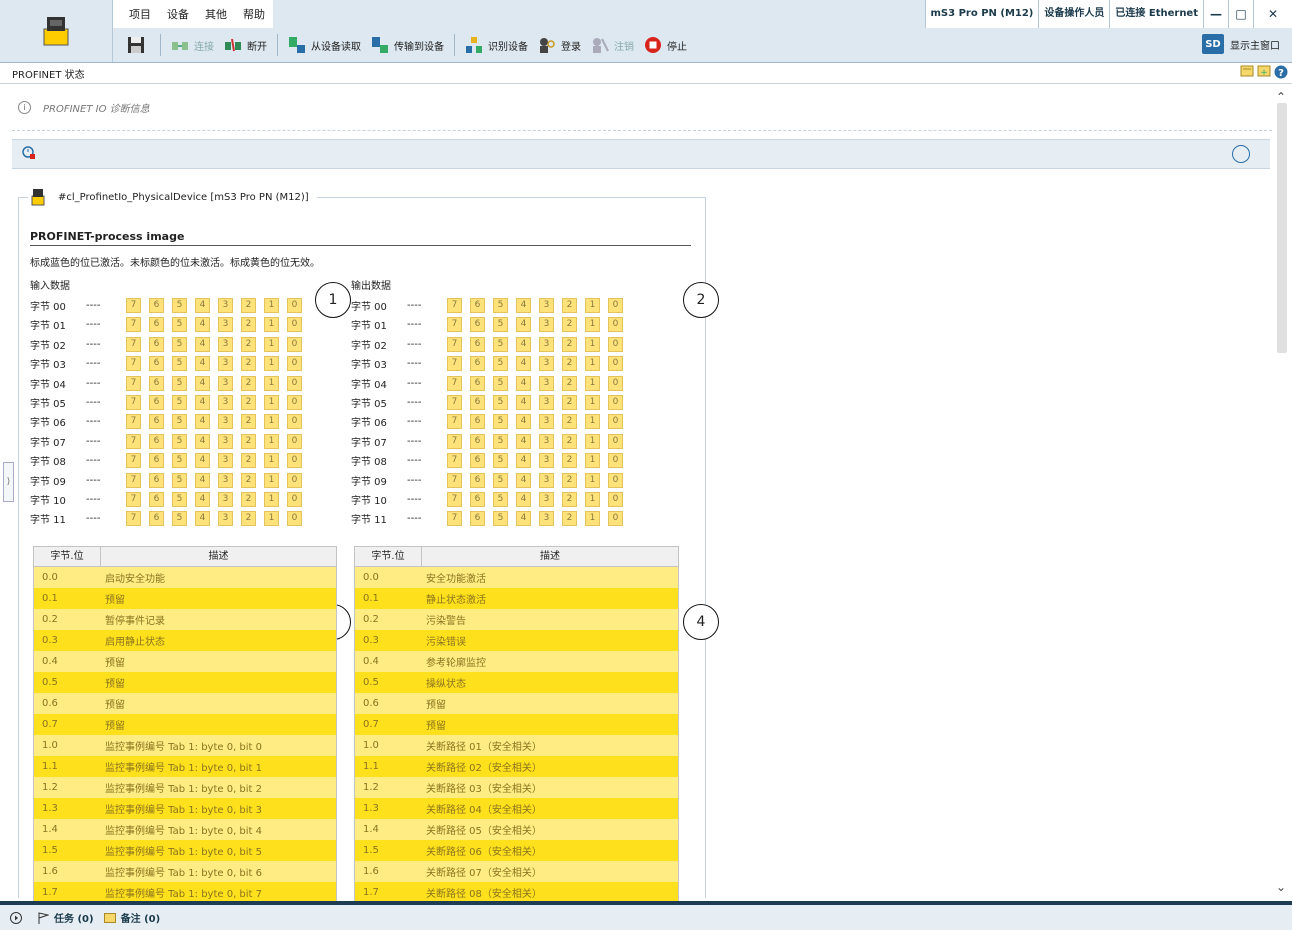 The width and height of the screenshot is (1292, 930). Describe the element at coordinates (29, 153) in the screenshot. I see `clock-refresh-icon` at that location.